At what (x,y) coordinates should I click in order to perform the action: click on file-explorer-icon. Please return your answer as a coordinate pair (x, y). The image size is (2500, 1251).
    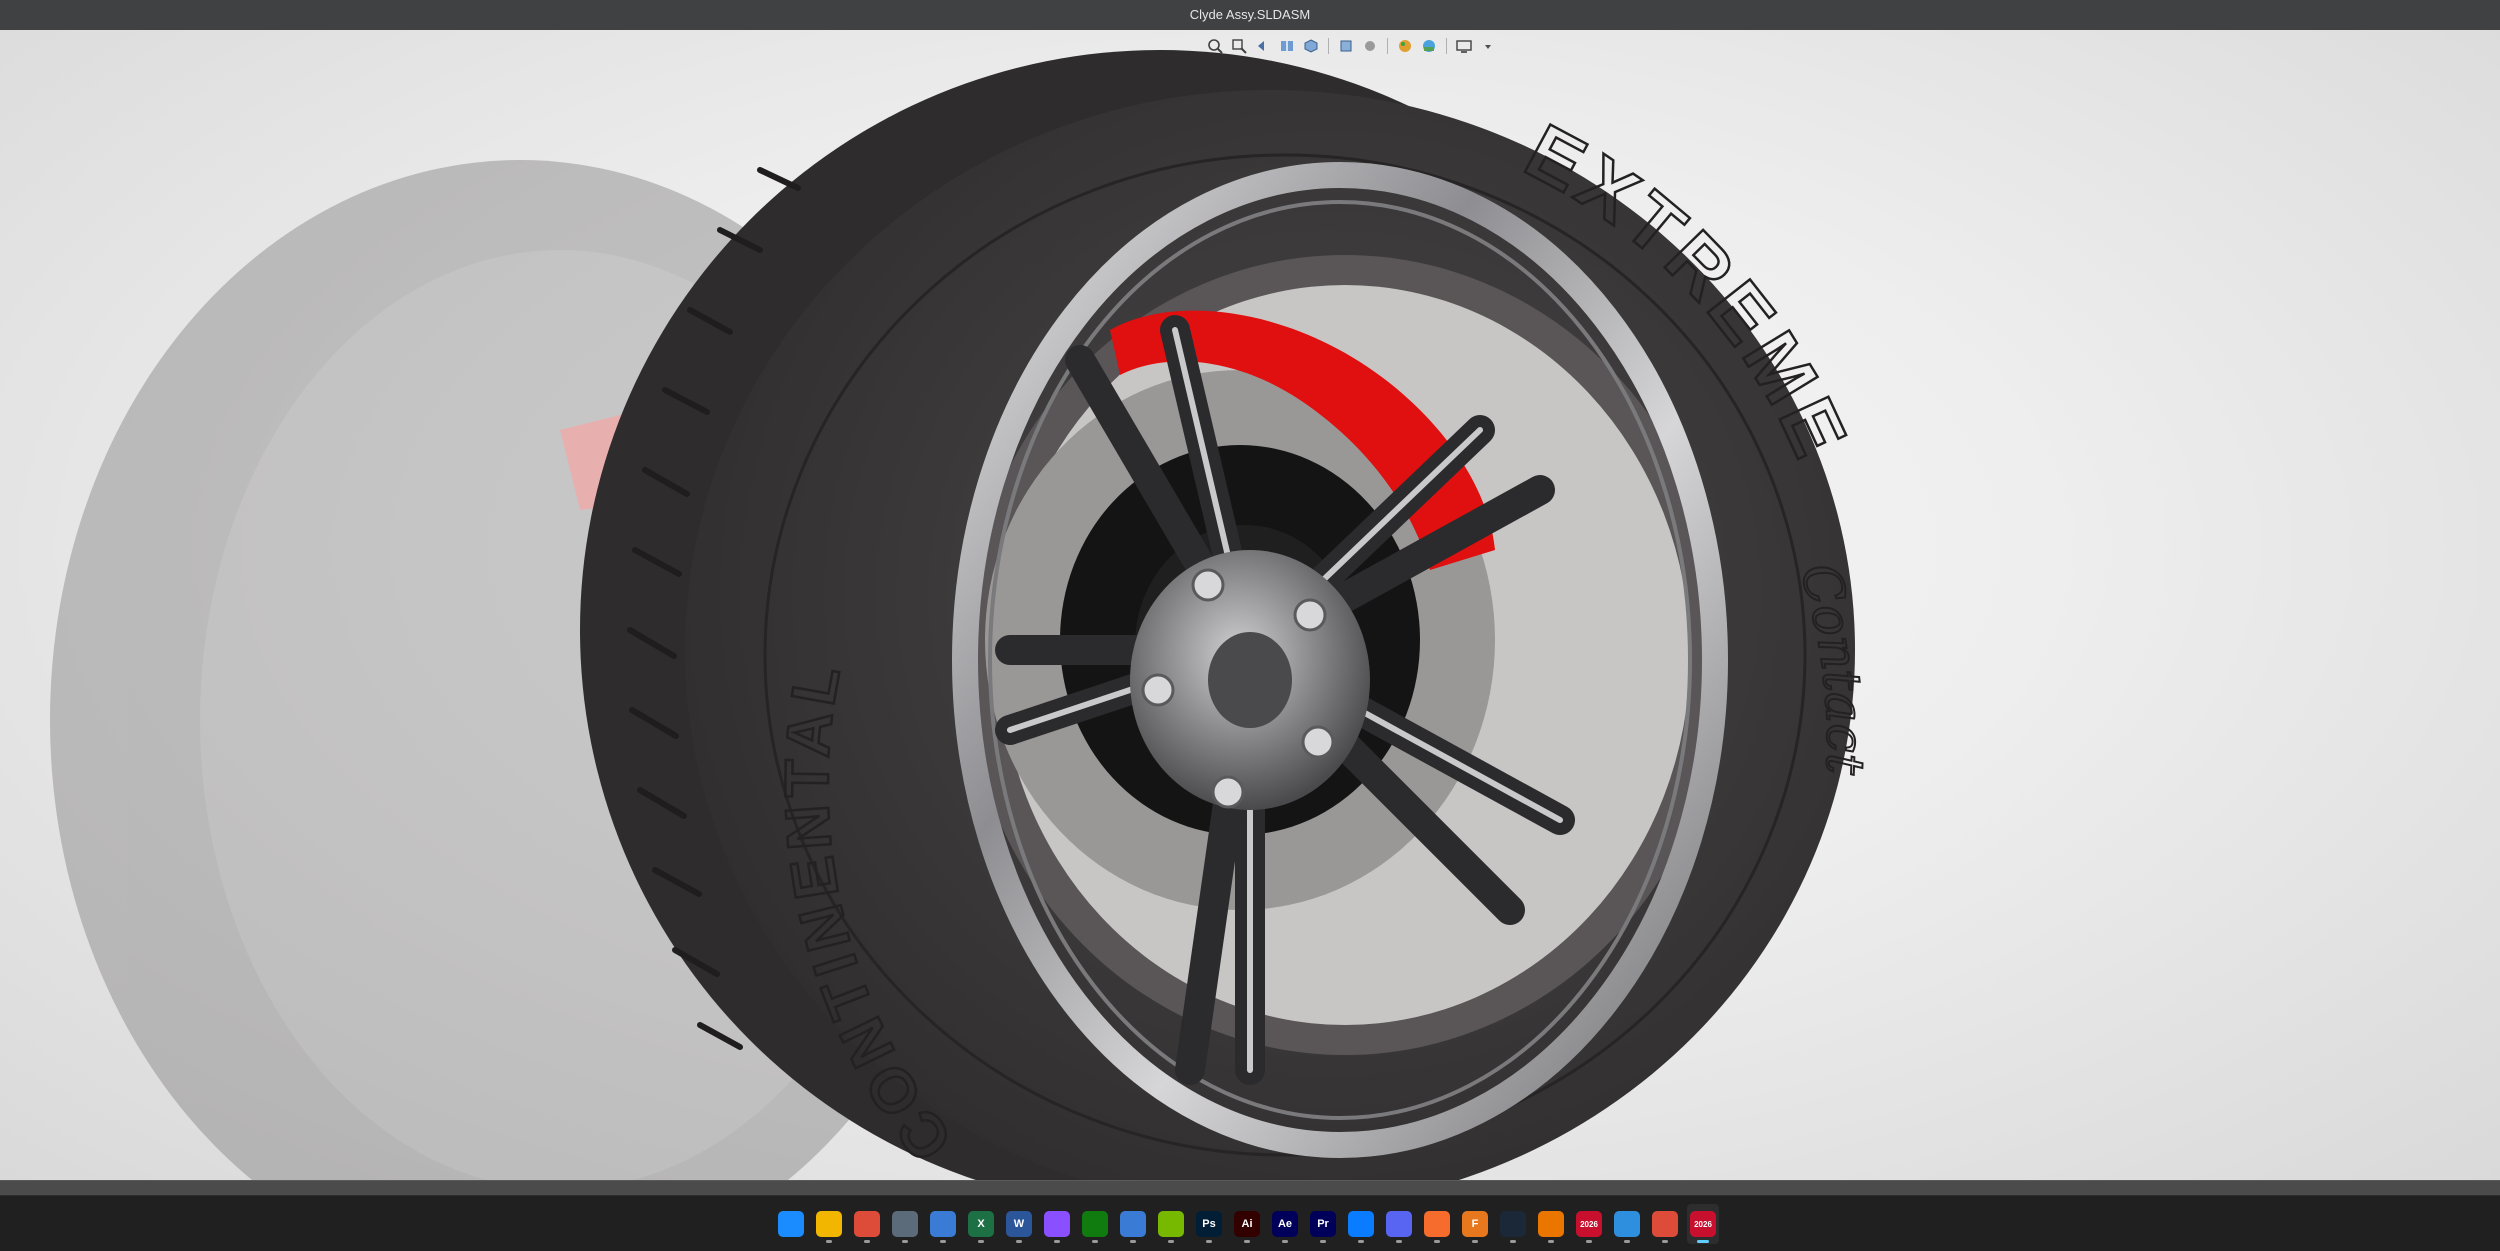
    Looking at the image, I should click on (829, 1224).